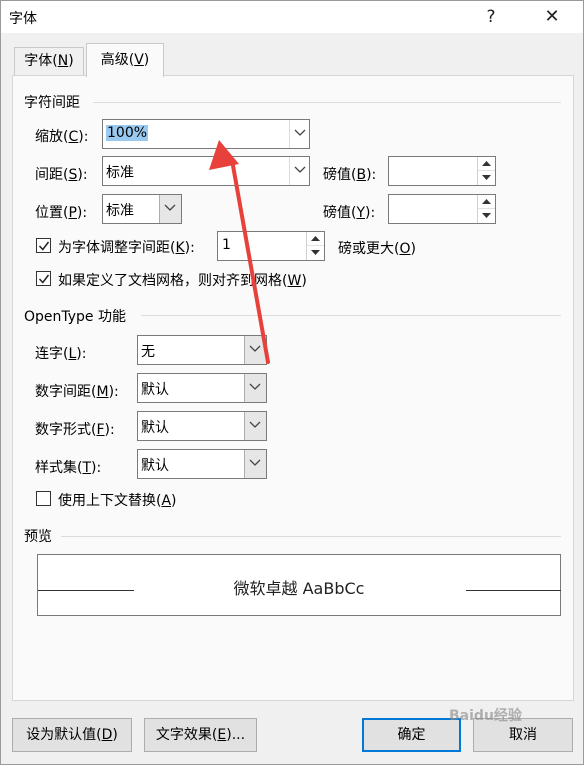  I want to click on char-spacing-divider, so click(327, 102).